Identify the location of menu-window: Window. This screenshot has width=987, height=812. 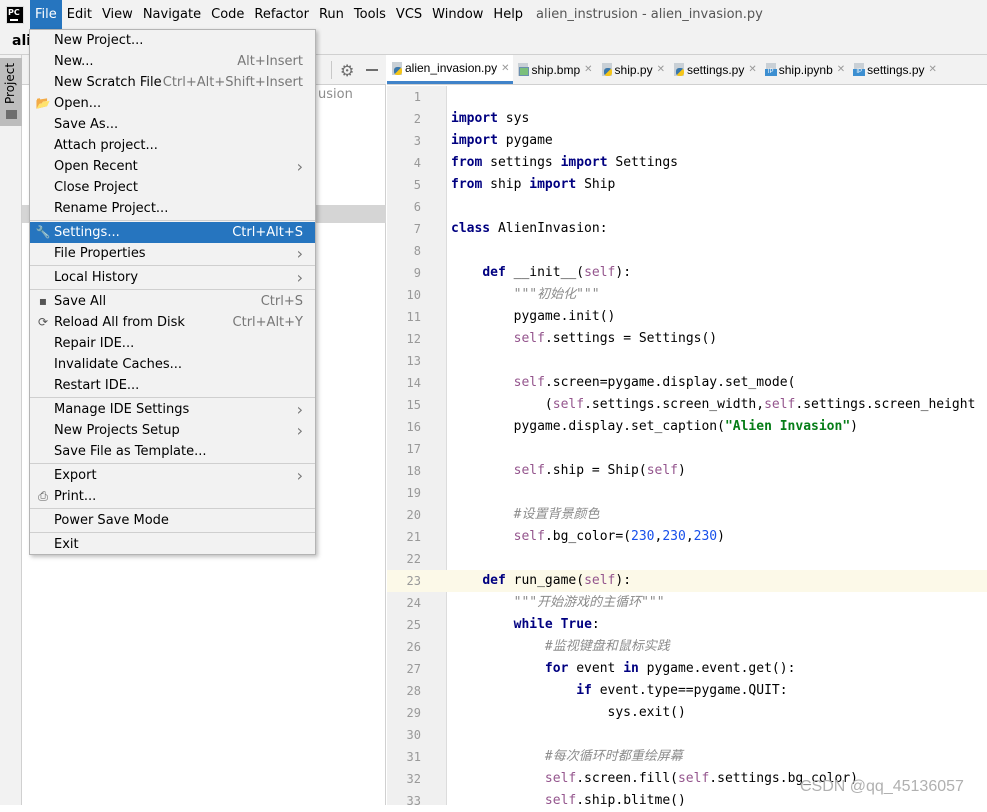
(457, 14).